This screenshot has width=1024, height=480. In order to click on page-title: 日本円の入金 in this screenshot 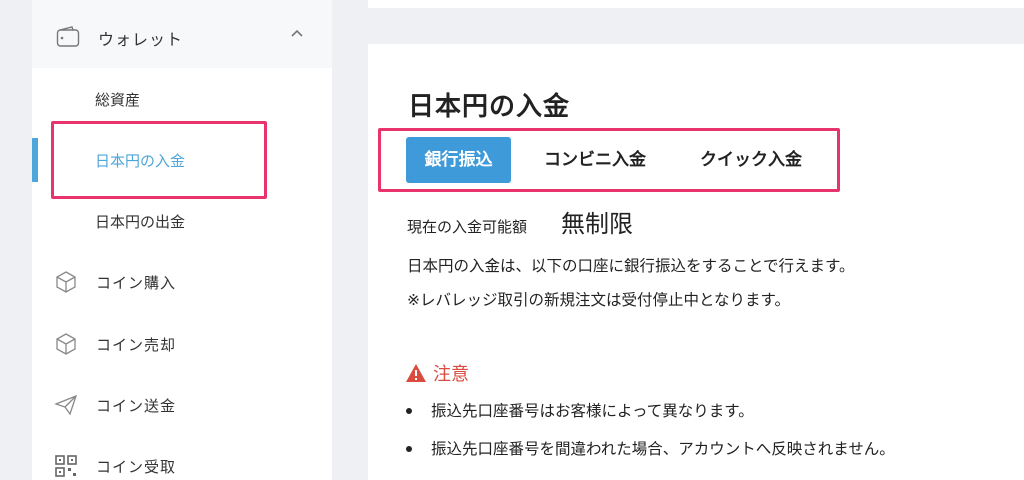, I will do `click(489, 107)`.